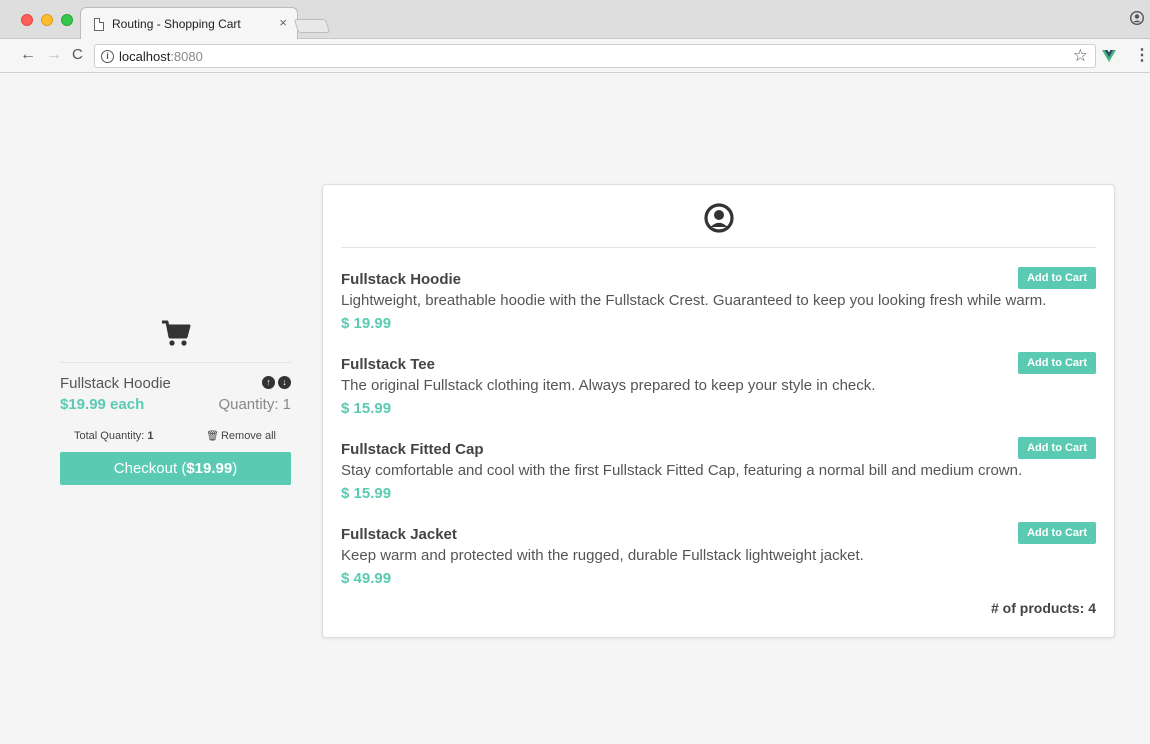 Image resolution: width=1150 pixels, height=744 pixels. What do you see at coordinates (399, 534) in the screenshot?
I see `product-name: Fullstack Jacket` at bounding box center [399, 534].